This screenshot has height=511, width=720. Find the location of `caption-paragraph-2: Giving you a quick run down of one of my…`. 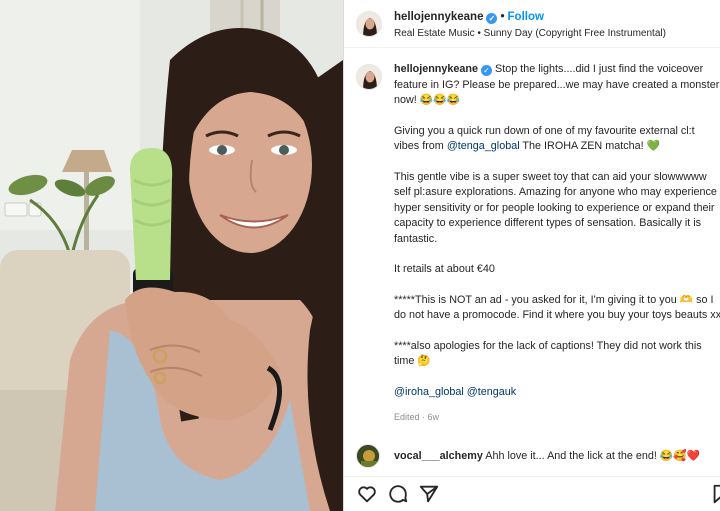

caption-paragraph-2: Giving you a quick run down of one of my… is located at coordinates (557, 139).